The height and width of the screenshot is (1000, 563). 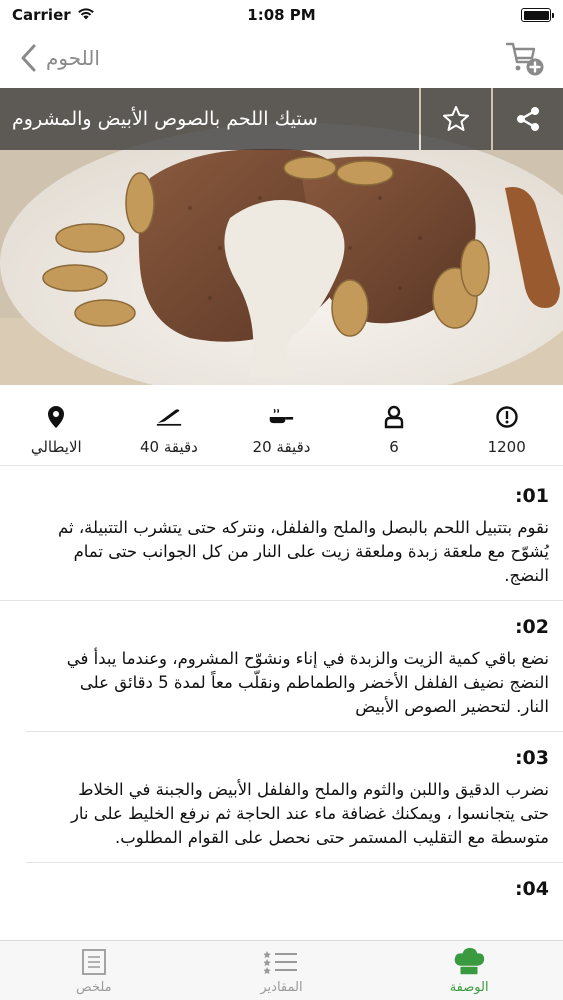 What do you see at coordinates (281, 417) in the screenshot?
I see `frying-pan-icon` at bounding box center [281, 417].